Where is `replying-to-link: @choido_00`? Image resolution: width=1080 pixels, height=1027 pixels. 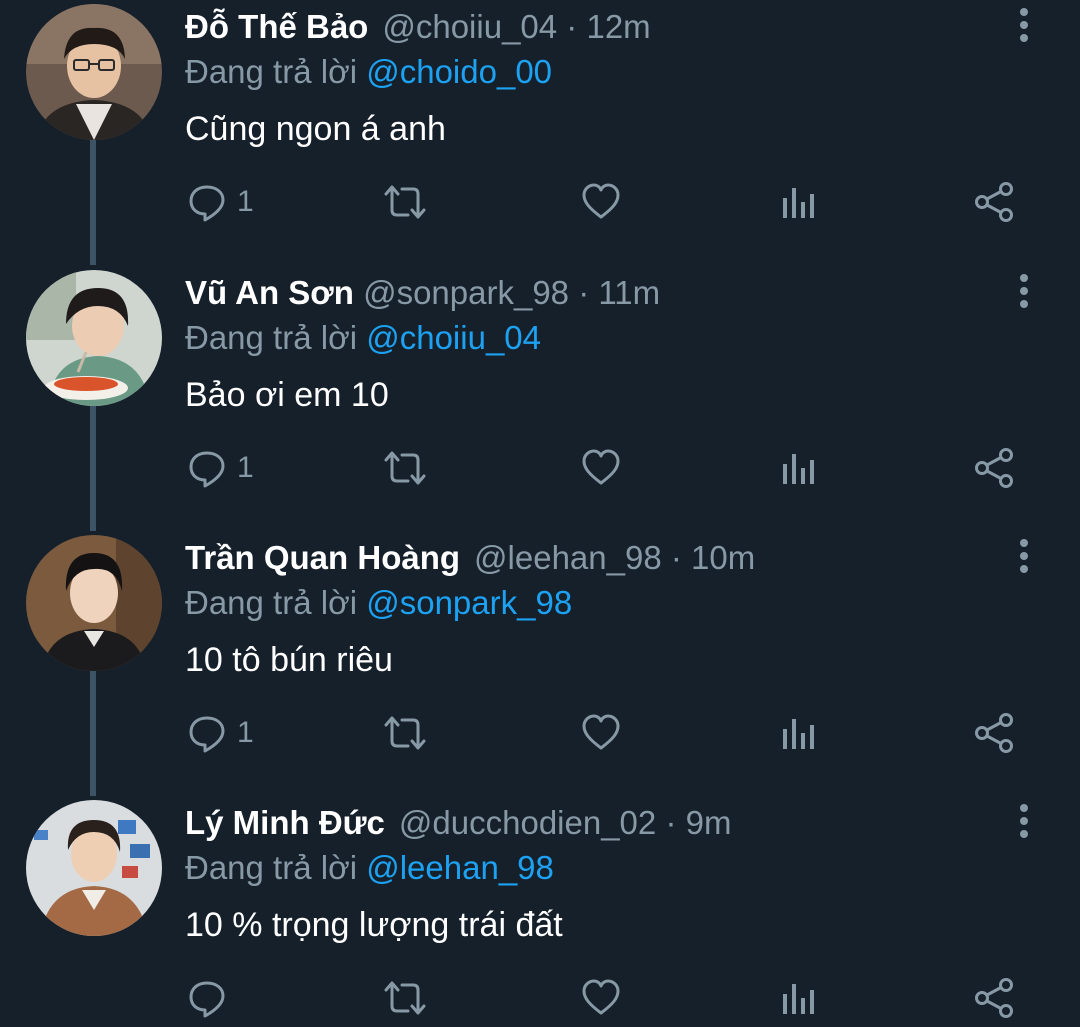 replying-to-link: @choido_00 is located at coordinates (459, 71).